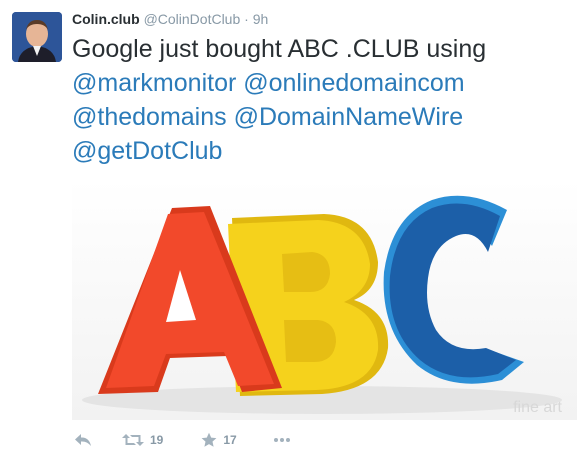  Describe the element at coordinates (219, 440) in the screenshot. I see `favorite-button: 17` at that location.